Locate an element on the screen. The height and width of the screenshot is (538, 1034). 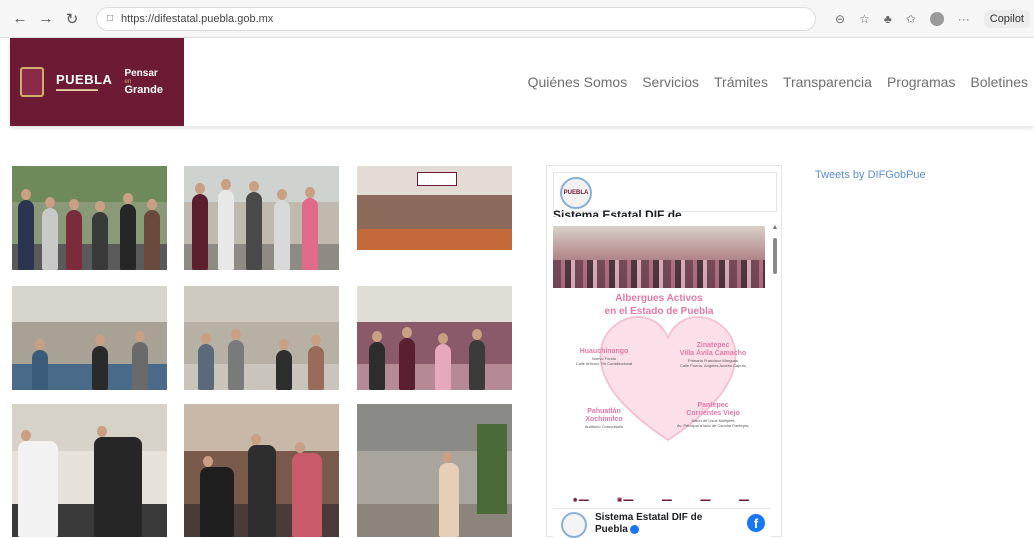
back-arrow-icon: ← is located at coordinates (20, 19).